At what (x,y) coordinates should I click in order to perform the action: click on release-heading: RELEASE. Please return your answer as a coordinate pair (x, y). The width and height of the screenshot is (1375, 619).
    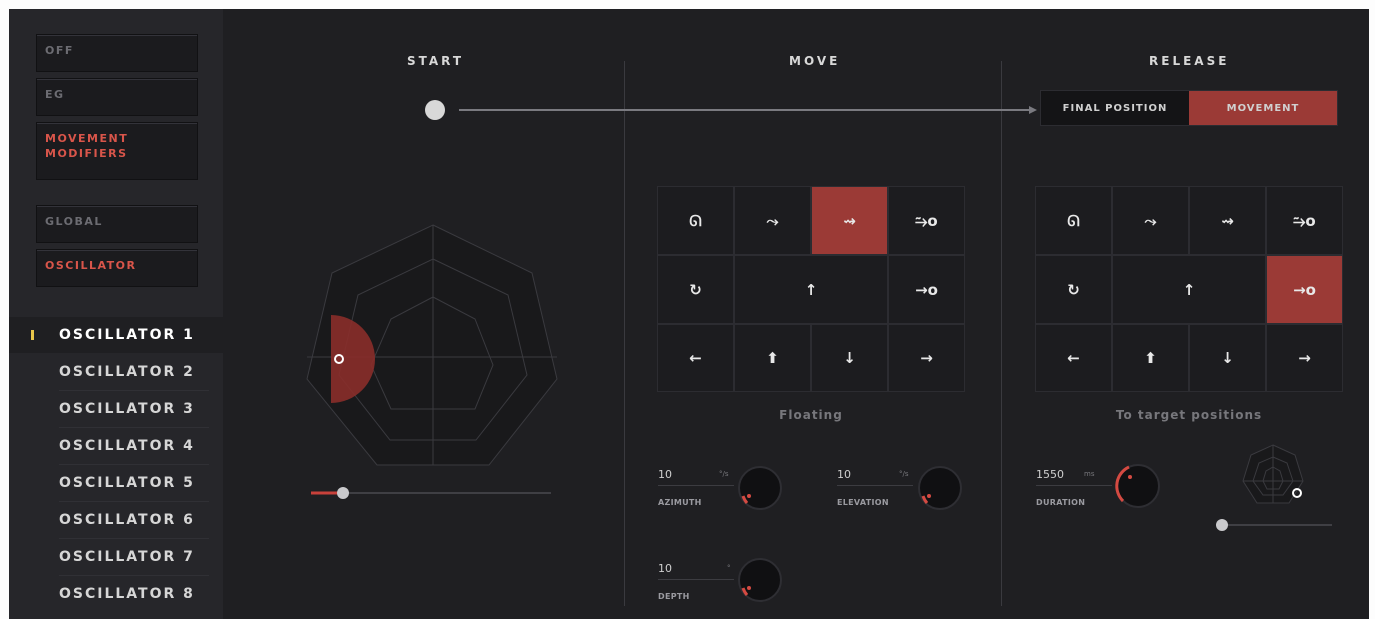
    Looking at the image, I should click on (1189, 61).